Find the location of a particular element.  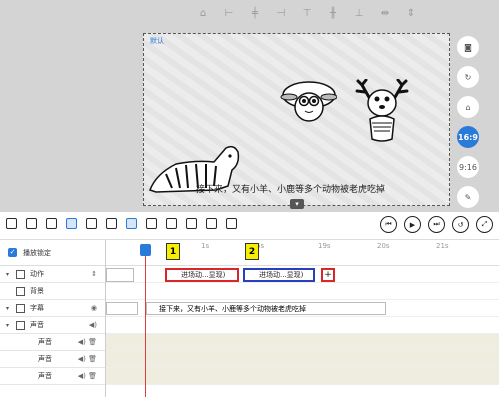

default-label: 默认 is located at coordinates (157, 41).